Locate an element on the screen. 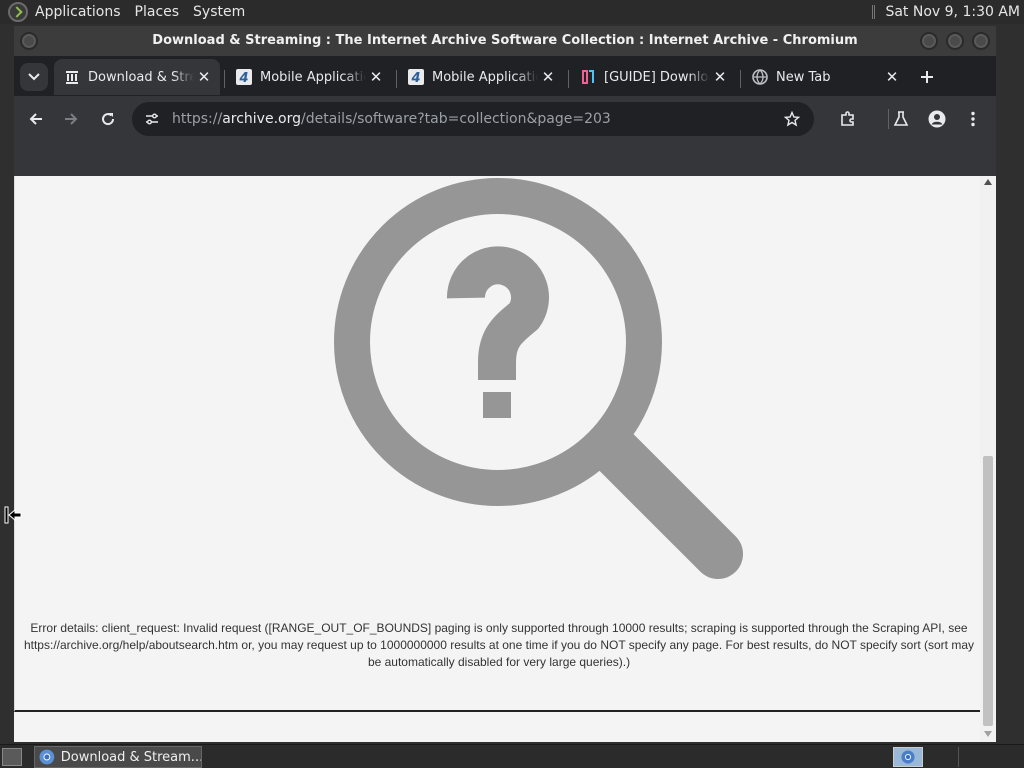  kebab-menu-icon is located at coordinates (973, 119).